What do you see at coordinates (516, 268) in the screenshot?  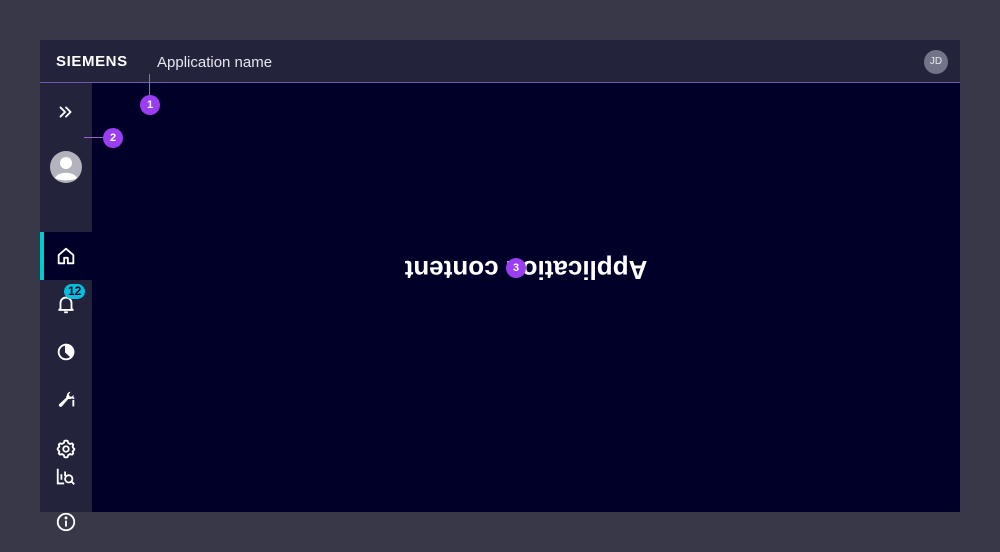 I see `annotation-marker-3: 3` at bounding box center [516, 268].